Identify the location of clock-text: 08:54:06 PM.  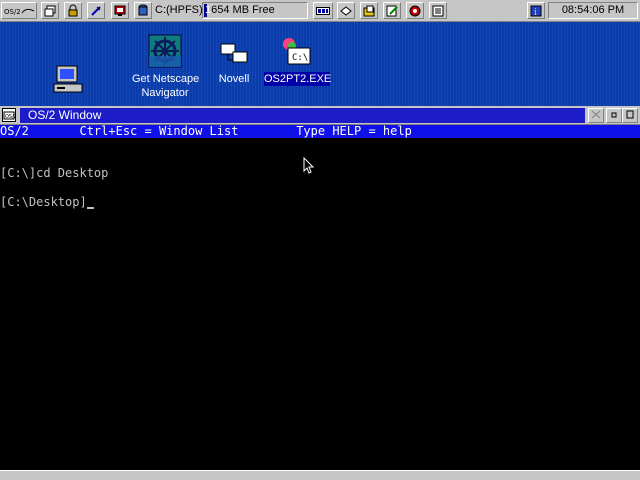
(593, 10).